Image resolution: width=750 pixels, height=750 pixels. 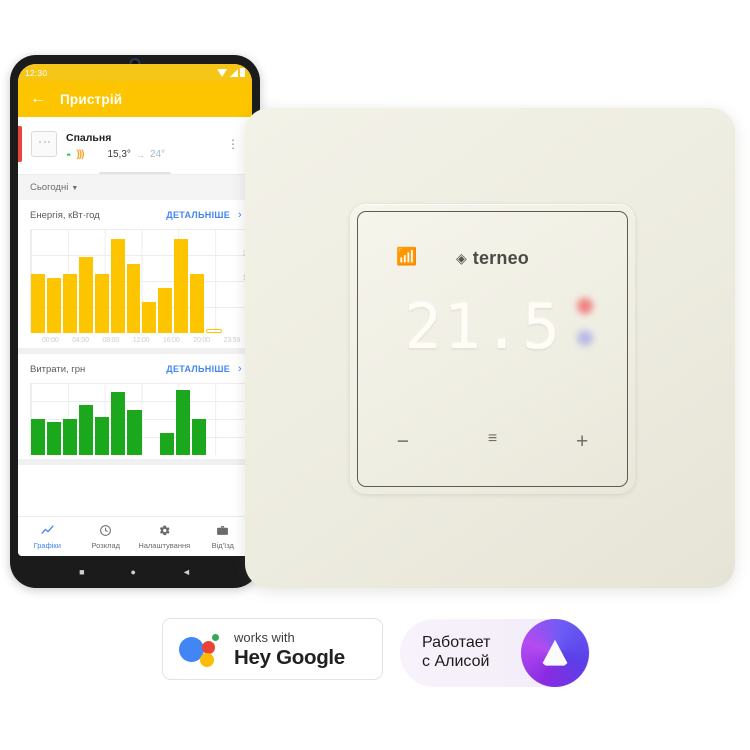 What do you see at coordinates (141, 340) in the screenshot?
I see `x-axis-tick-label: 12:00` at bounding box center [141, 340].